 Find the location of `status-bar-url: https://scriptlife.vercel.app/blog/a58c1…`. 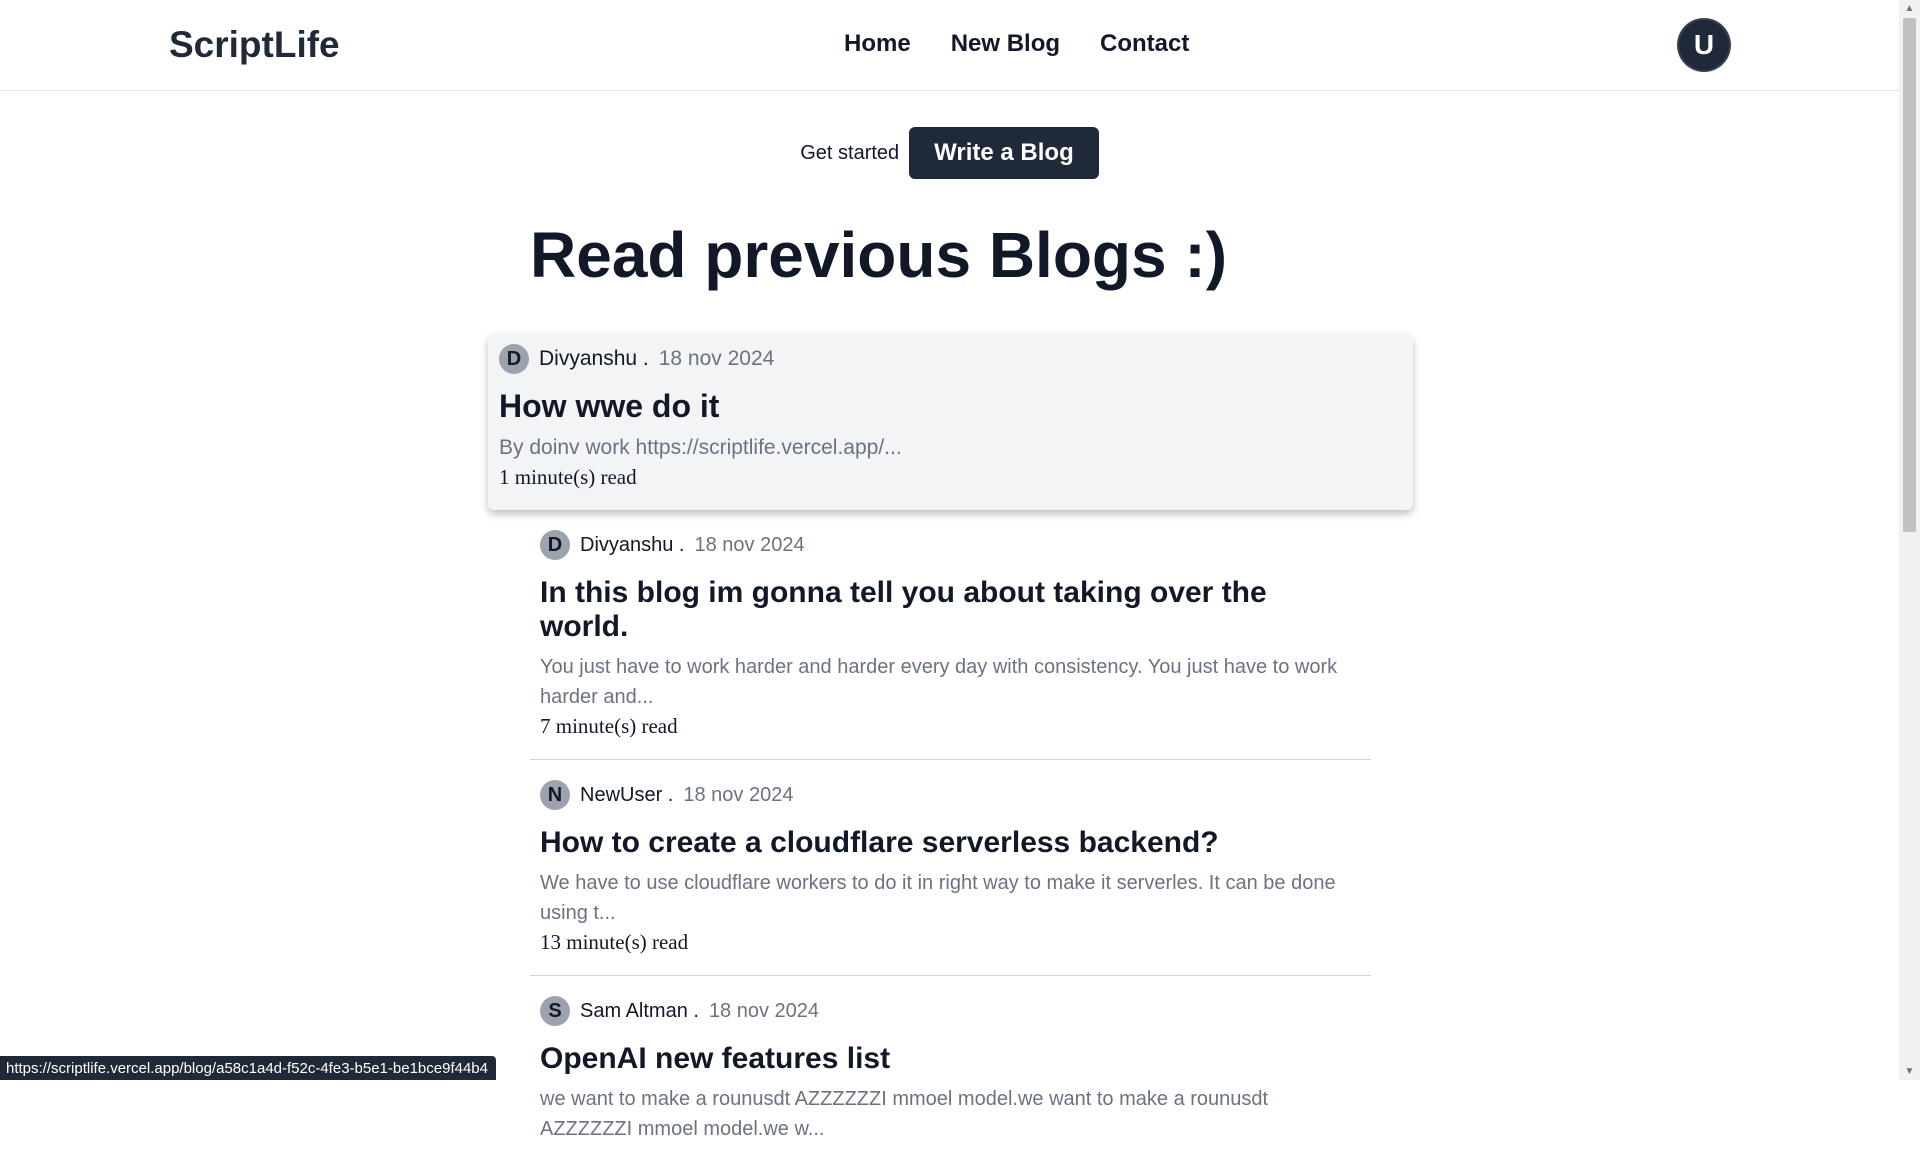

status-bar-url: https://scriptlife.vercel.app/blog/a58c1… is located at coordinates (248, 1068).